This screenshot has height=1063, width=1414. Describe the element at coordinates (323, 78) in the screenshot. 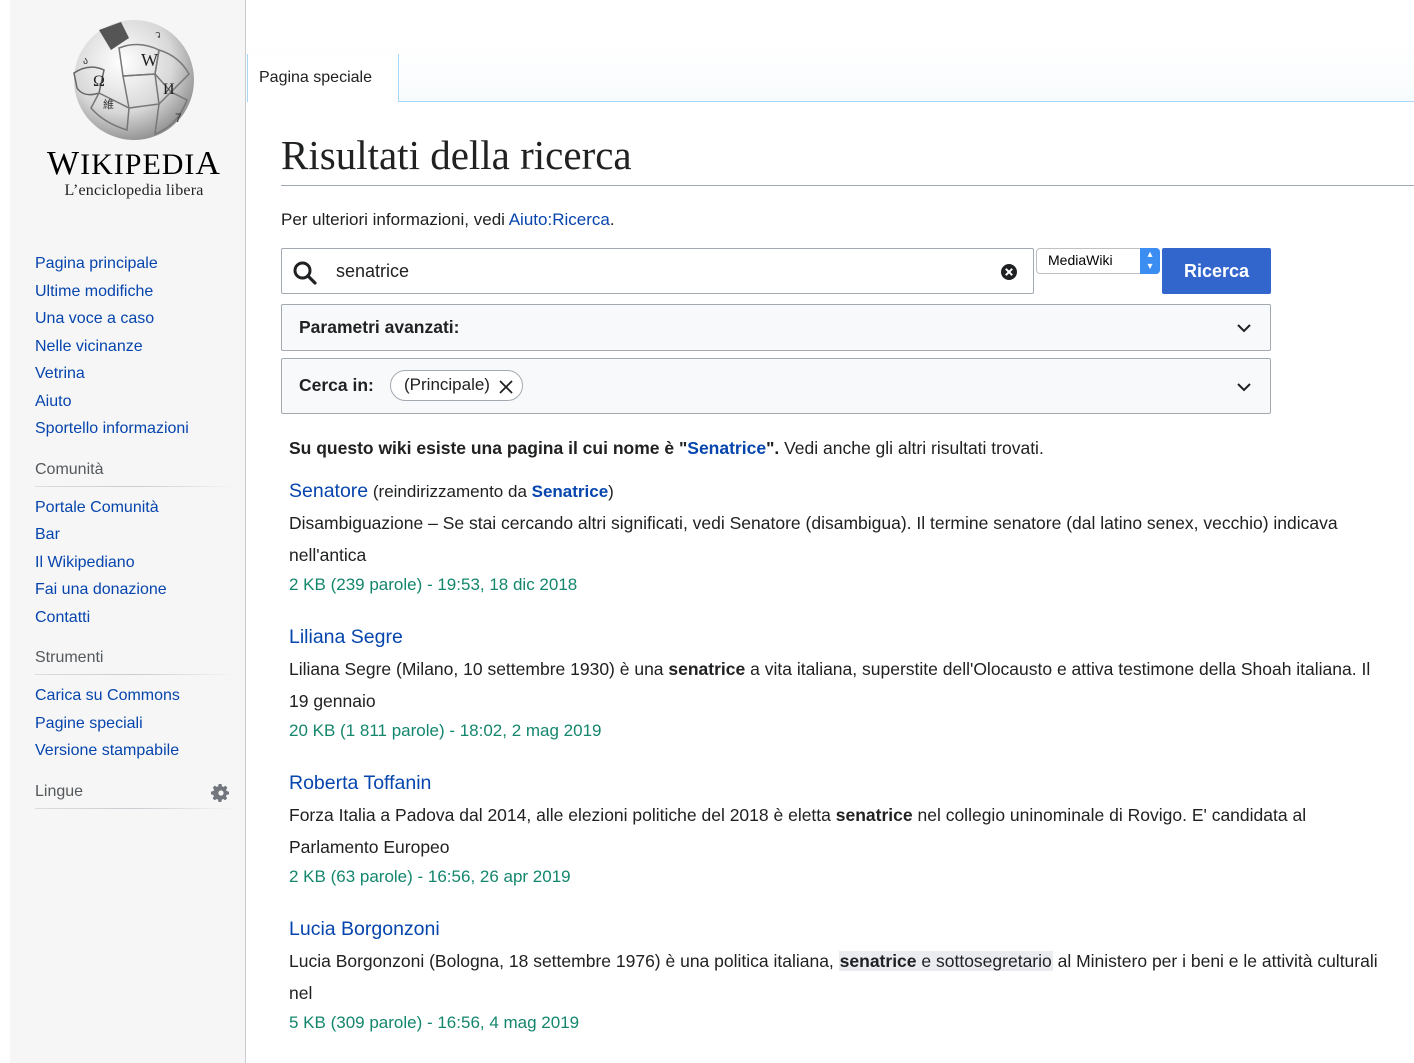

I see `tab-special-page: Pagina speciale` at that location.